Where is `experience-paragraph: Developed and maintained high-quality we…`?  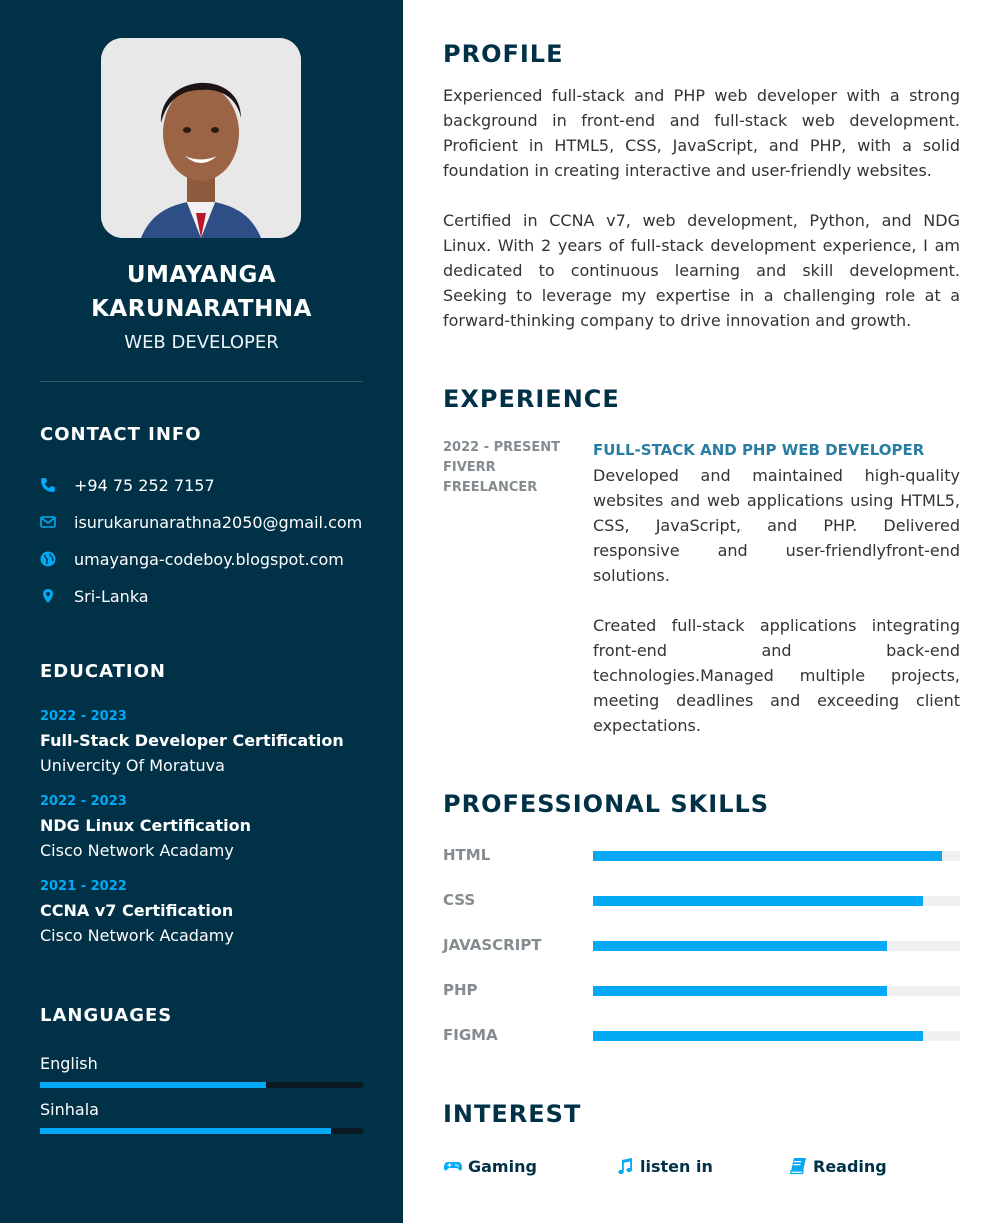 experience-paragraph: Developed and maintained high-quality we… is located at coordinates (776, 525).